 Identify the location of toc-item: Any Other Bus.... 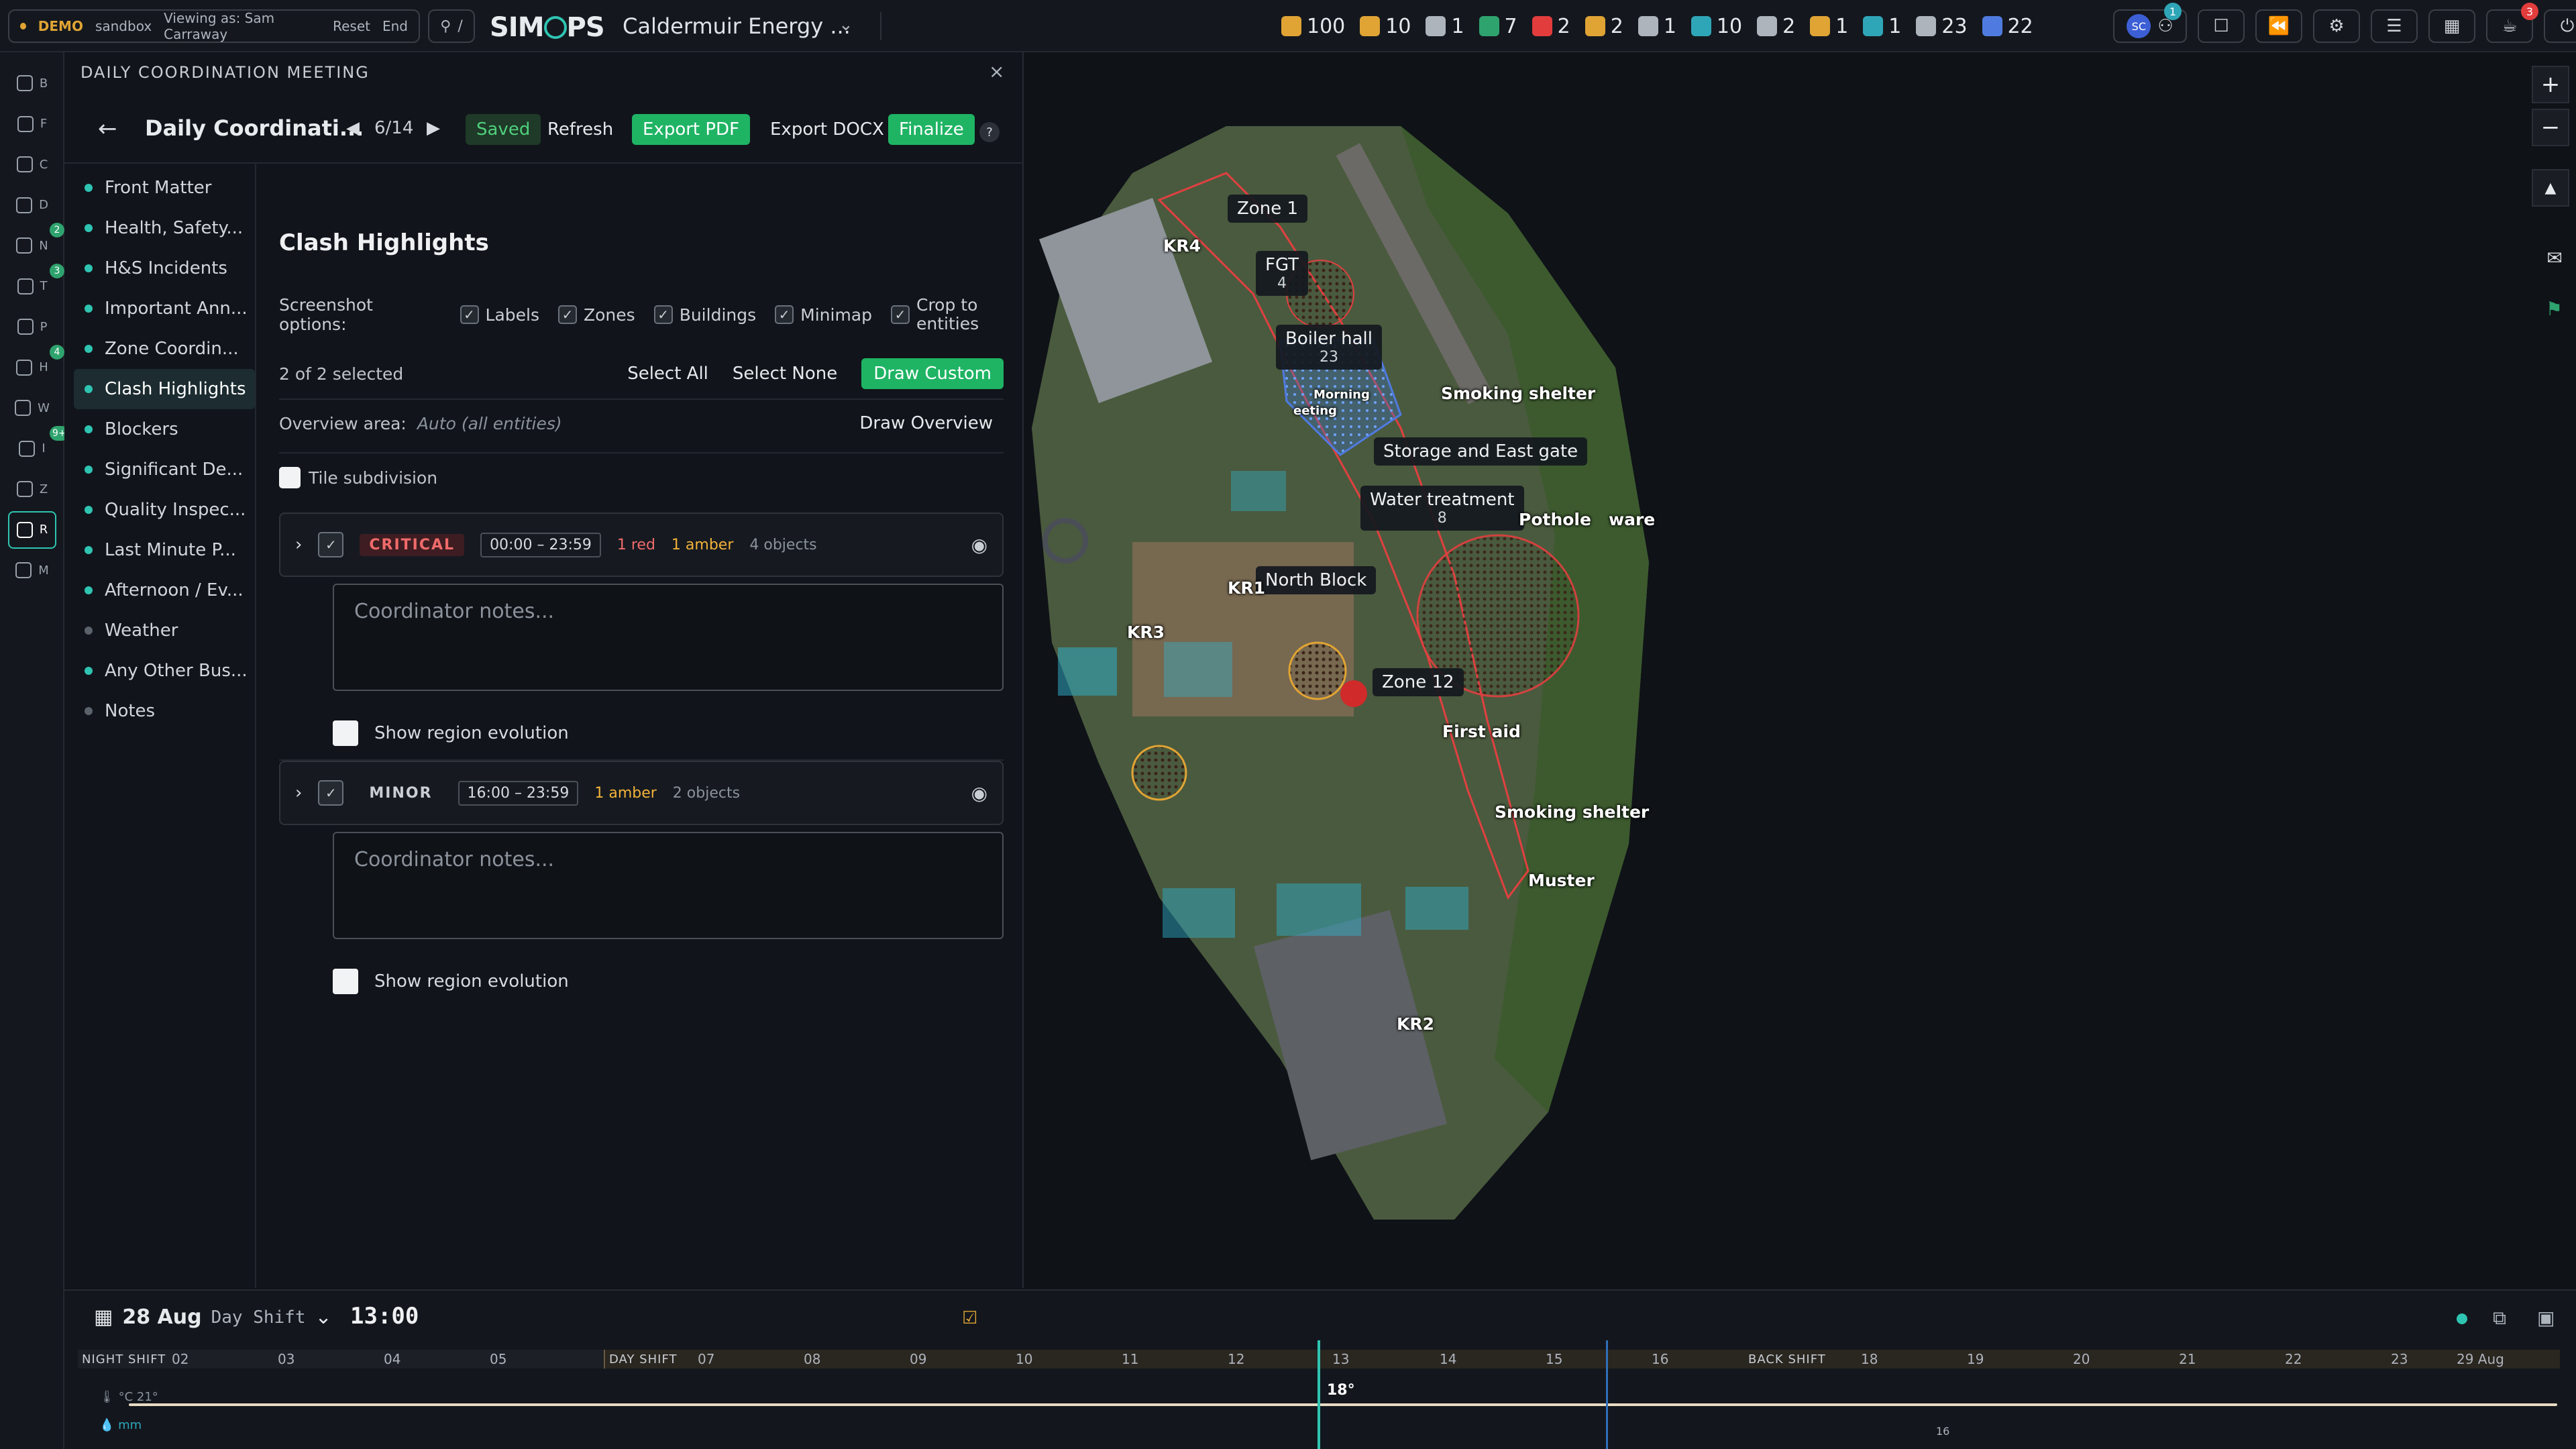
(164, 671).